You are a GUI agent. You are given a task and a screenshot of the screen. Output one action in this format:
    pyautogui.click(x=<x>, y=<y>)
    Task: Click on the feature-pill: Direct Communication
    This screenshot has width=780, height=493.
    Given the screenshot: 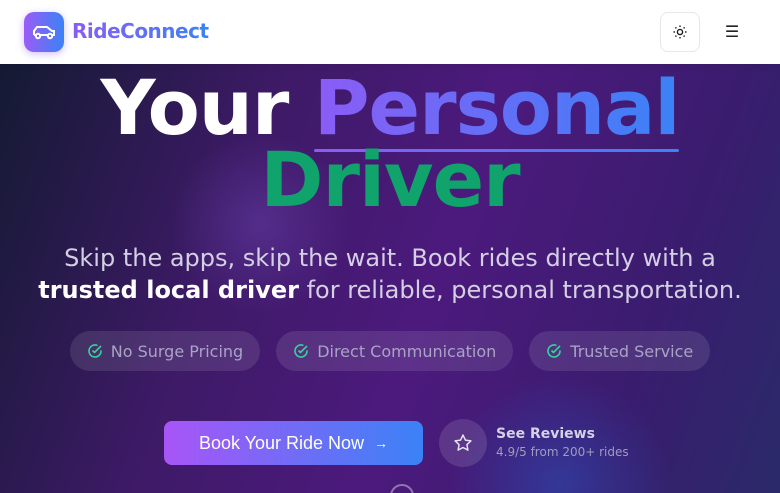 What is the action you would take?
    pyautogui.click(x=395, y=351)
    